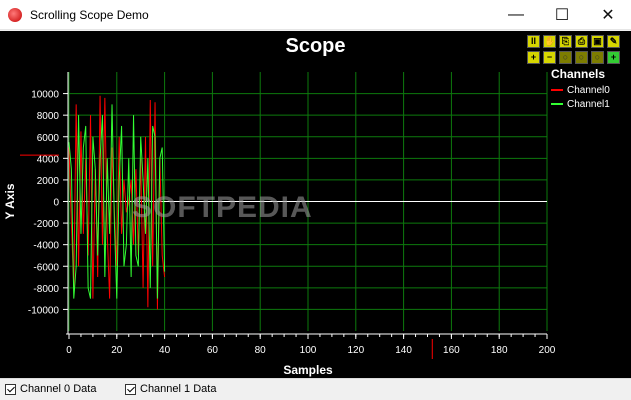  Describe the element at coordinates (261, 350) in the screenshot. I see `x-tick-label: 80` at that location.